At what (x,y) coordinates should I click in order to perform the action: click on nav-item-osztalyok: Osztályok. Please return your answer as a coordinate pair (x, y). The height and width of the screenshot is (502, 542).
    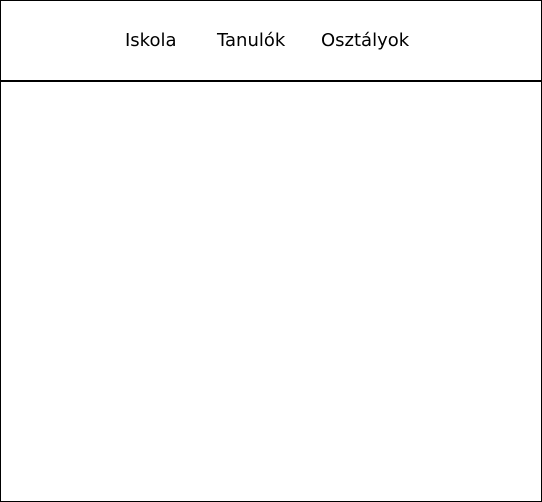
    Looking at the image, I should click on (365, 41).